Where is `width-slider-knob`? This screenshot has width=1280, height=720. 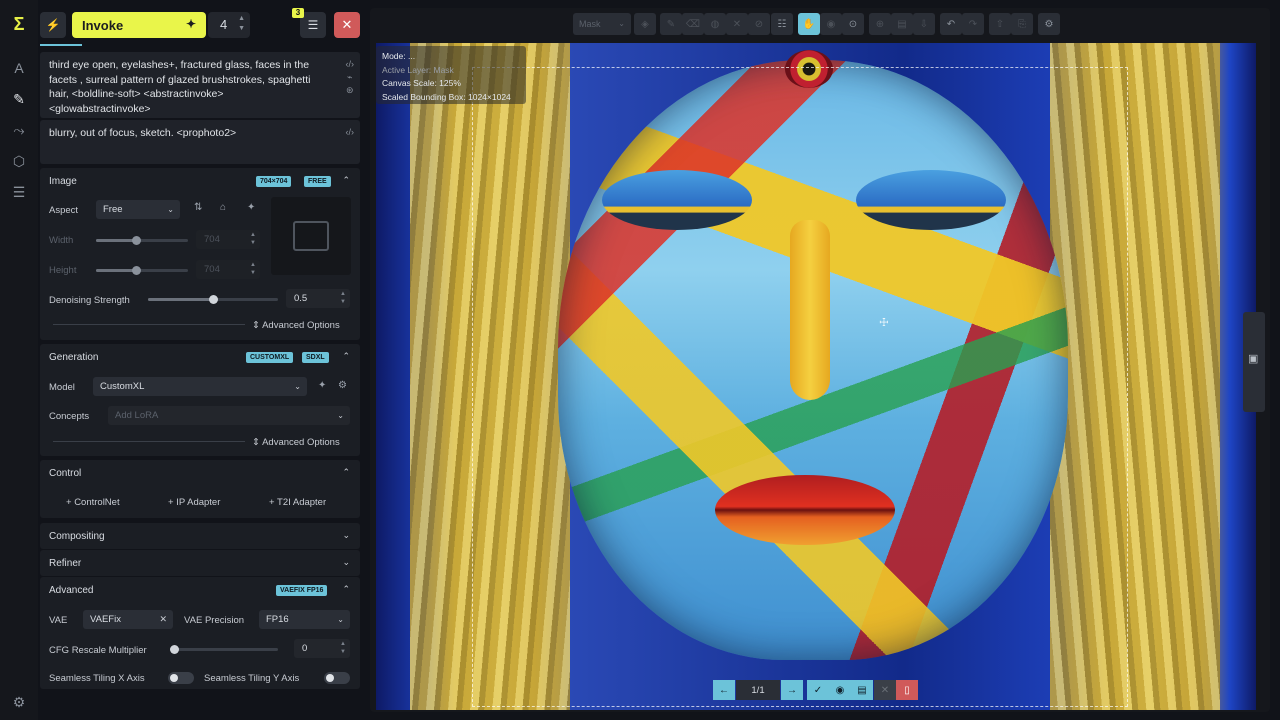 width-slider-knob is located at coordinates (136, 240).